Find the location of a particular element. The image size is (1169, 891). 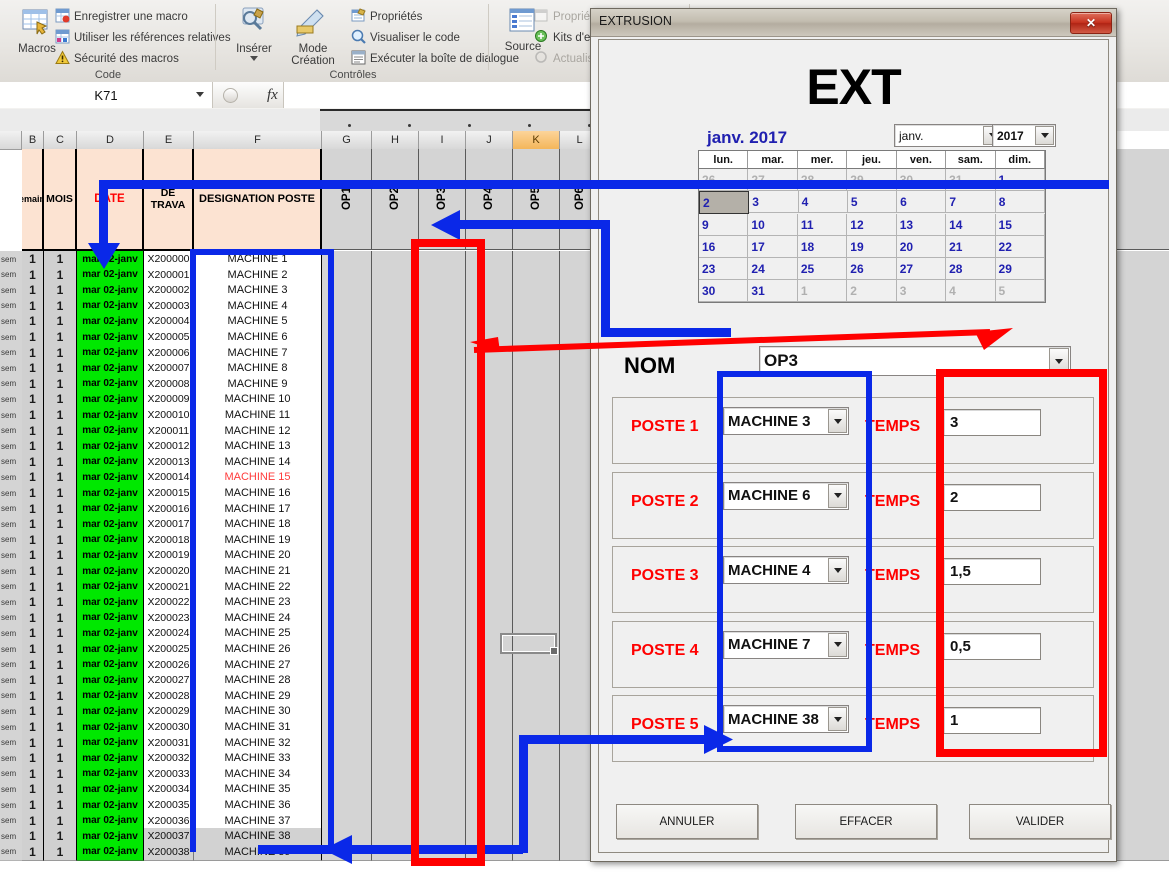

calendar-day: 13 is located at coordinates (921, 225).